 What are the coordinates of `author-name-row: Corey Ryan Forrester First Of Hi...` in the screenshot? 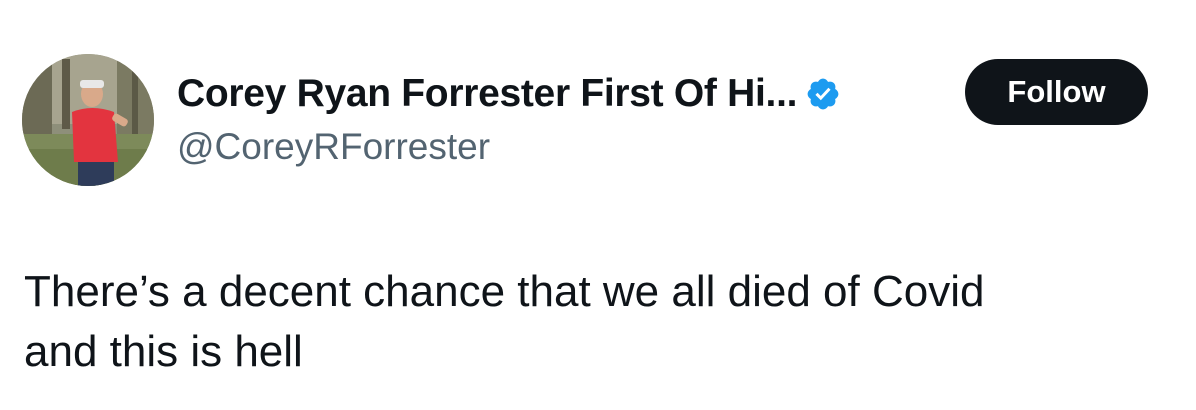 It's located at (509, 94).